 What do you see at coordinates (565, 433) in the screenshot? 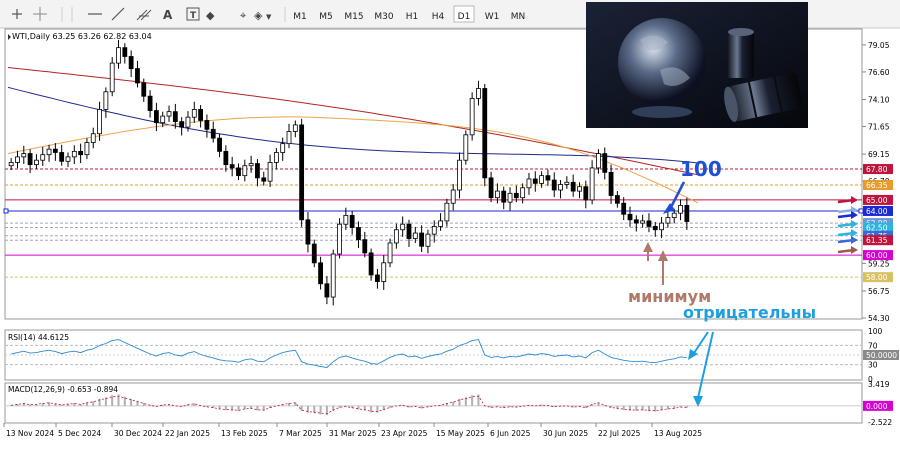
I see `date-tick-label: 30 Jun 2025` at bounding box center [565, 433].